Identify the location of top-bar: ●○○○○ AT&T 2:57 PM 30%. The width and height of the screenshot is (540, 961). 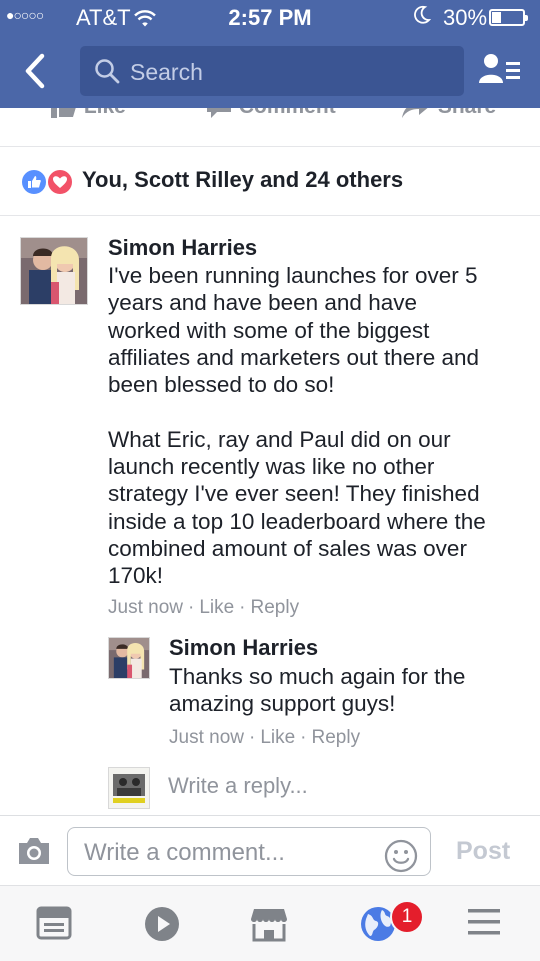
(270, 54).